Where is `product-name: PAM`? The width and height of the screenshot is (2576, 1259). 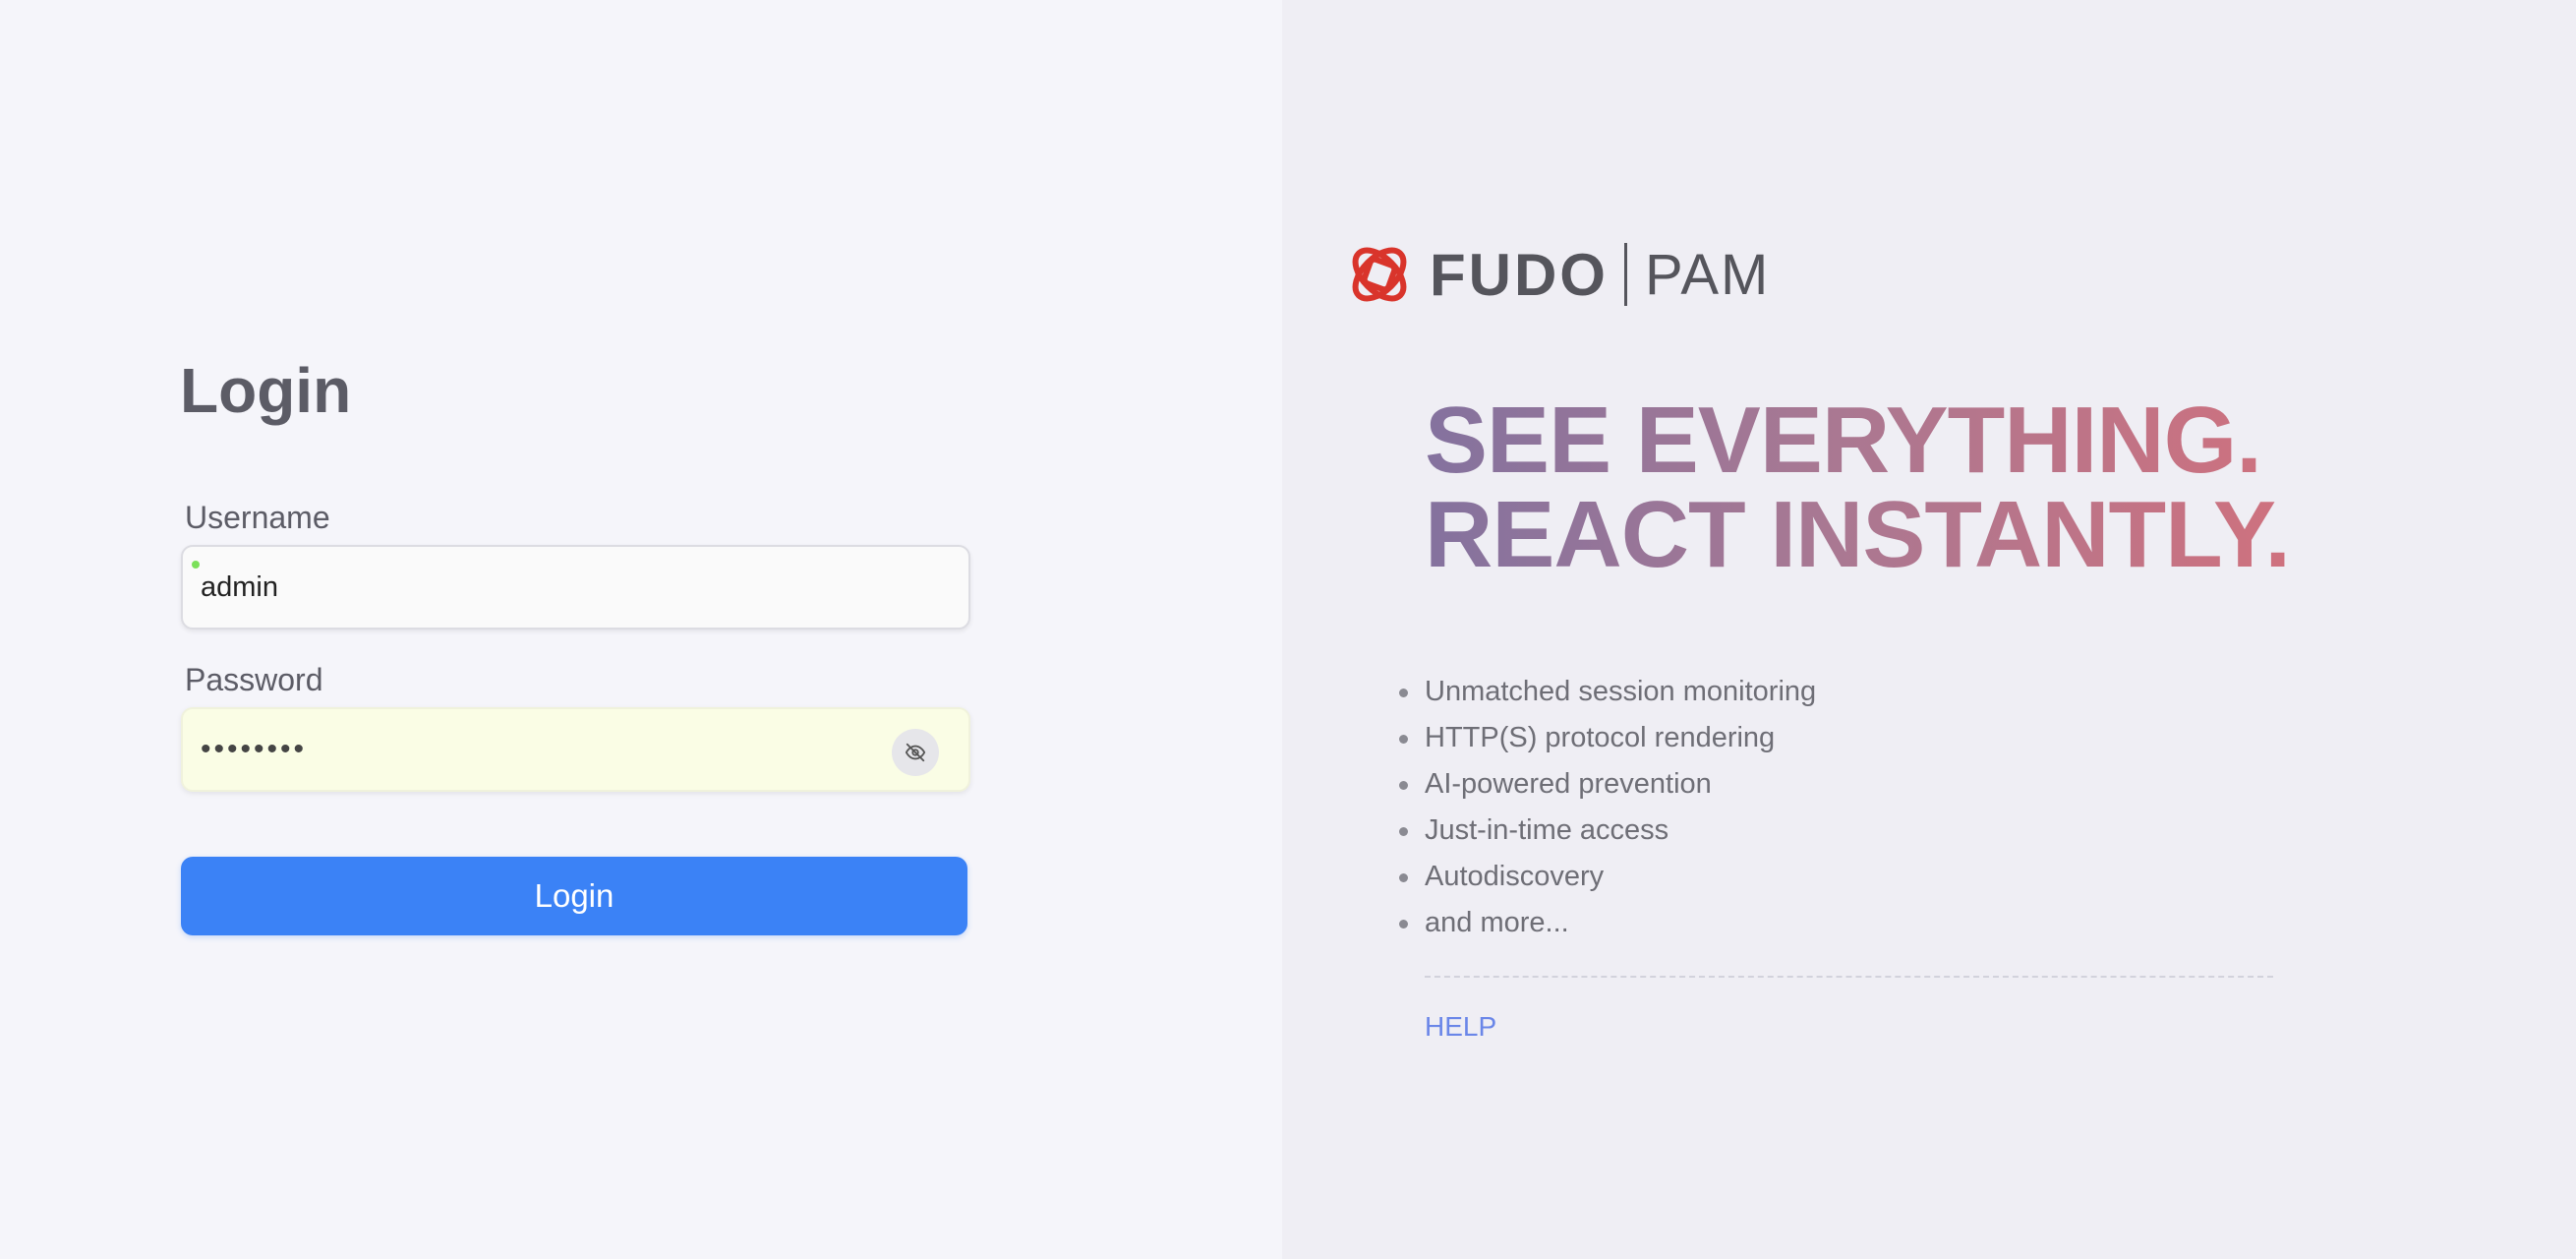 product-name: PAM is located at coordinates (1707, 274).